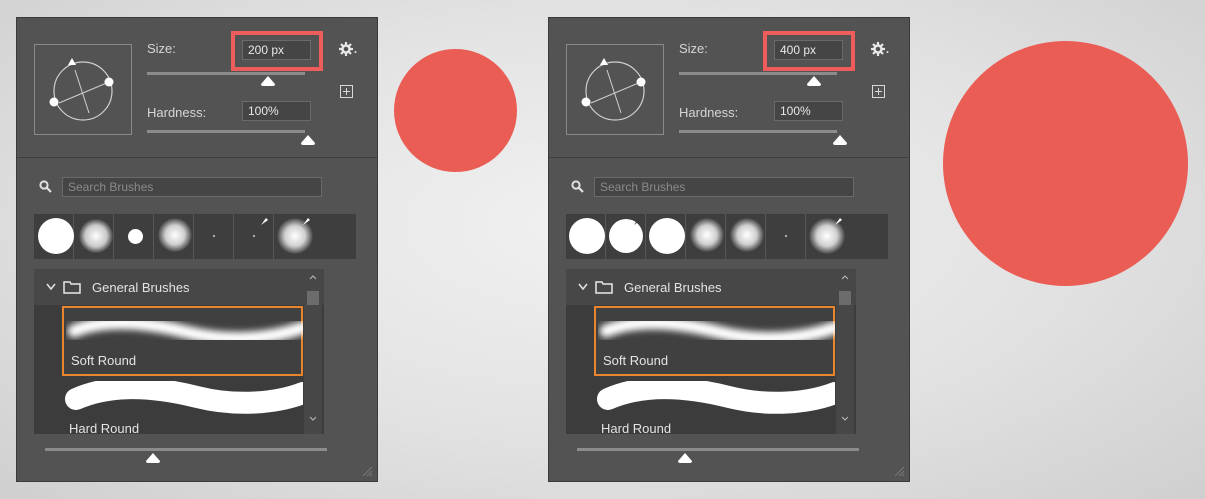 The height and width of the screenshot is (499, 1205). I want to click on recent-brush-tips, so click(195, 236).